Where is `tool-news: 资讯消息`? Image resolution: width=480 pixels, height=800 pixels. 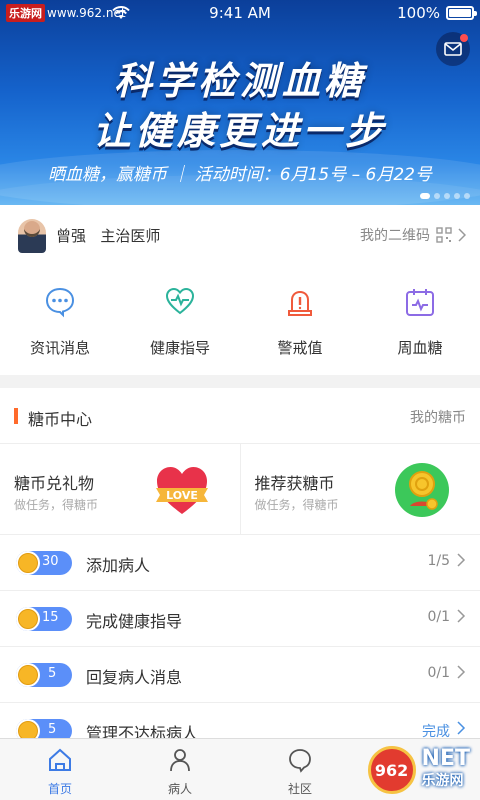 tool-news: 资讯消息 is located at coordinates (60, 320).